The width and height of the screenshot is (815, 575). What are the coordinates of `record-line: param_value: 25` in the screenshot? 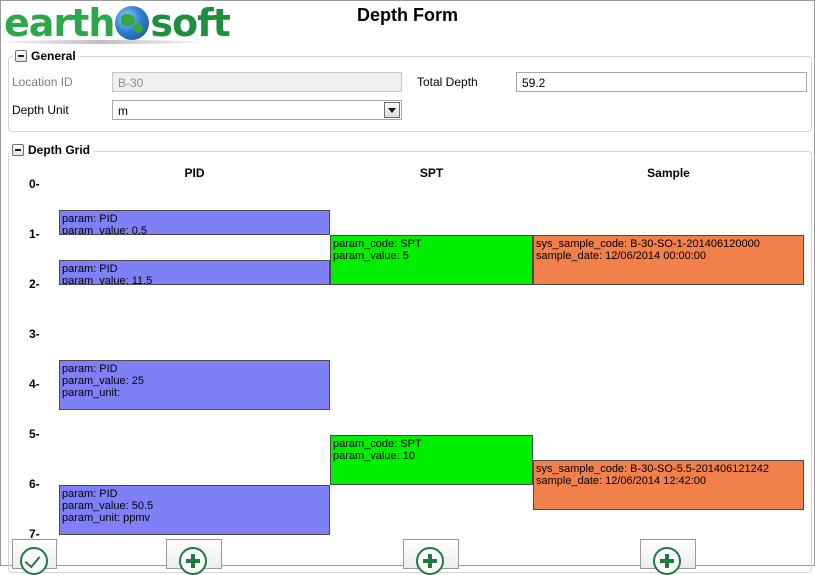 It's located at (103, 381).